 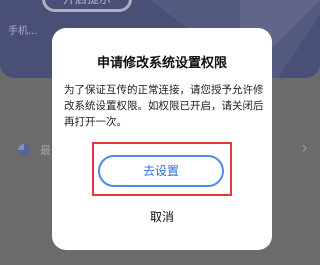 I want to click on cancel-button: 取消, so click(x=162, y=216).